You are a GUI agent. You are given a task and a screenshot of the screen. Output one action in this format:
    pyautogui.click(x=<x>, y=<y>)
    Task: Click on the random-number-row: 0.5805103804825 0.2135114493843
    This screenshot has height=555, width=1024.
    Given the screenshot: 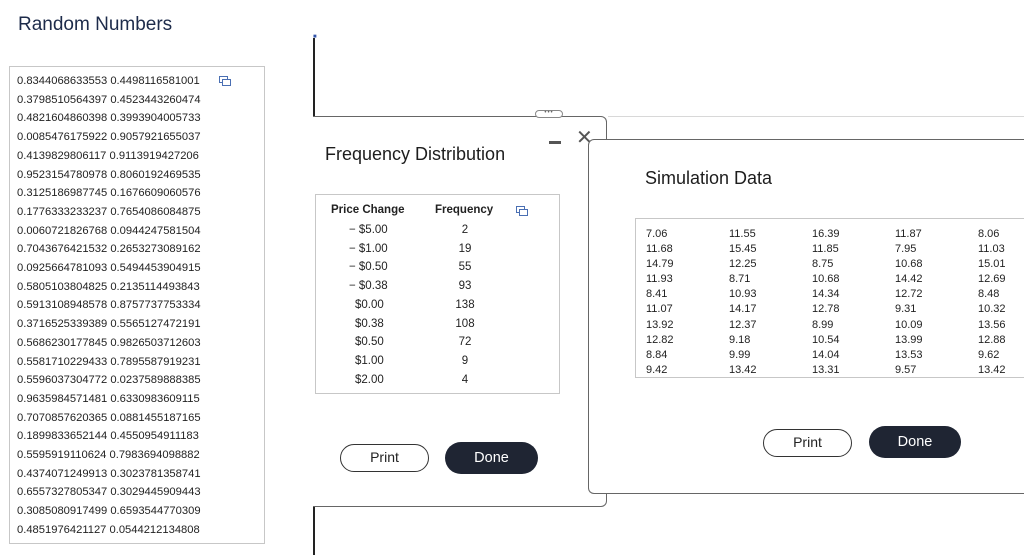 What is the action you would take?
    pyautogui.click(x=108, y=286)
    